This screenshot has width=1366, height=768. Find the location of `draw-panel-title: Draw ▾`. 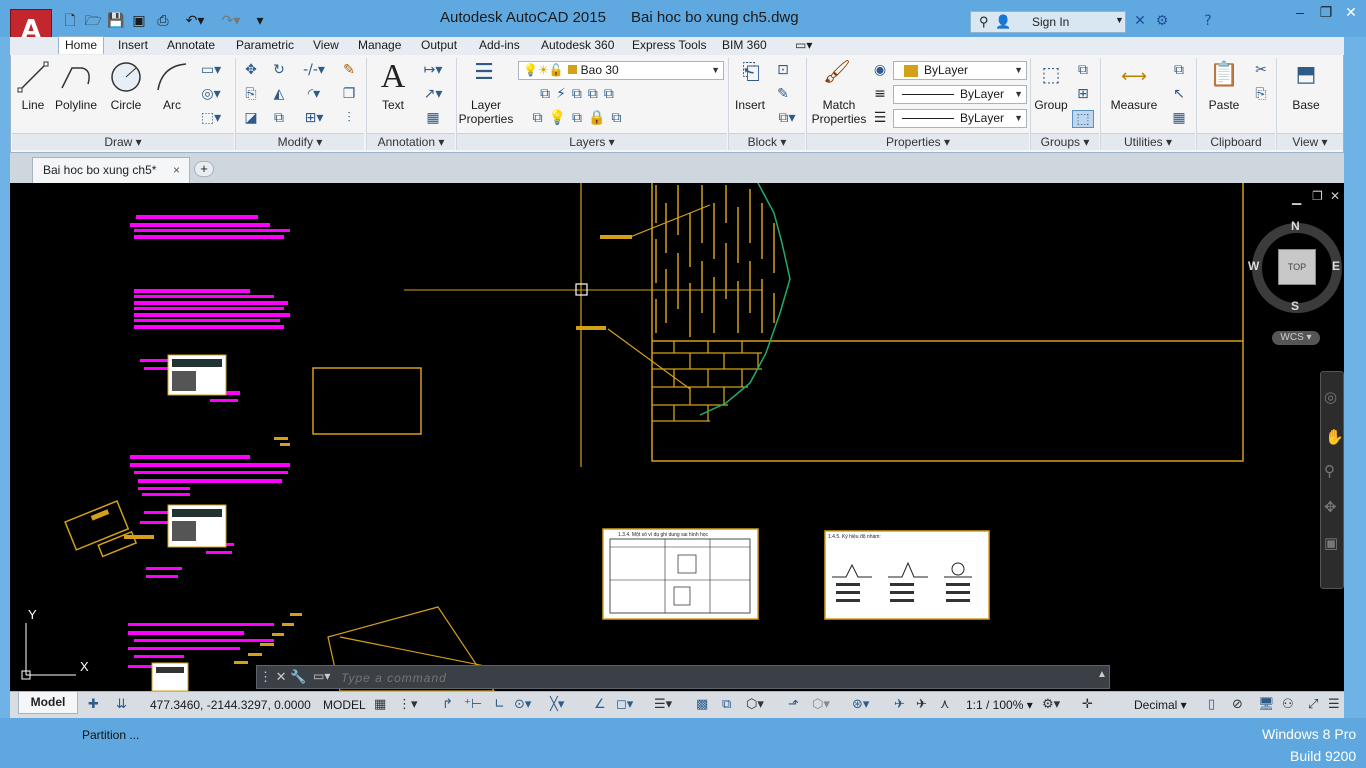

draw-panel-title: Draw ▾ is located at coordinates (123, 141).